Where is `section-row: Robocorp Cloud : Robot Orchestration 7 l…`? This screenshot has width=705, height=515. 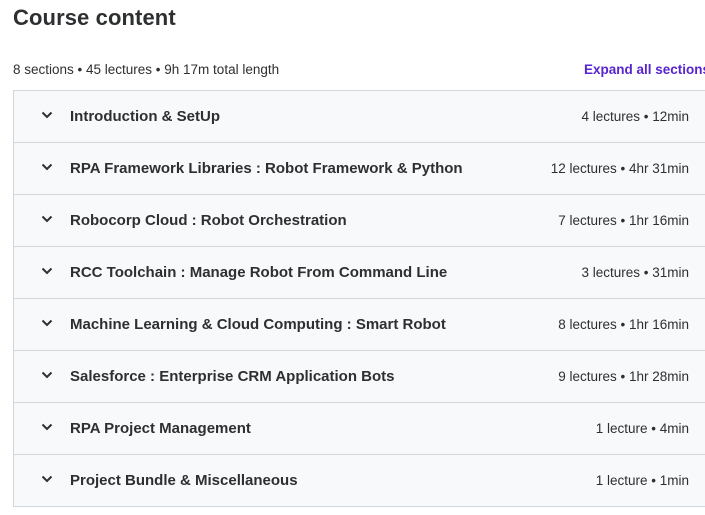 section-row: Robocorp Cloud : Robot Orchestration 7 l… is located at coordinates (359, 221).